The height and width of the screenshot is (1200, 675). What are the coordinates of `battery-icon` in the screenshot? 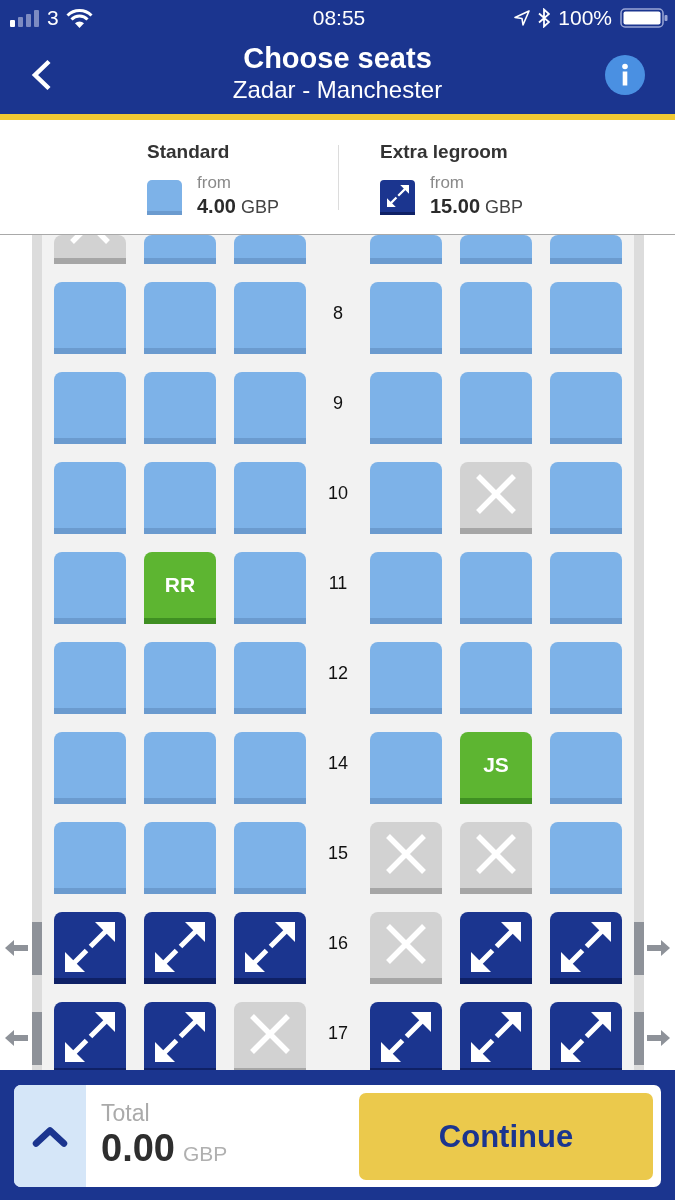 It's located at (644, 18).